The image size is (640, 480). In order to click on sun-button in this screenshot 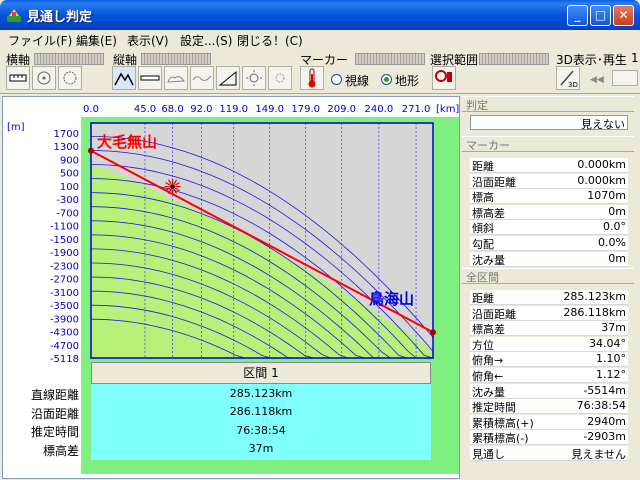, I will do `click(254, 78)`.